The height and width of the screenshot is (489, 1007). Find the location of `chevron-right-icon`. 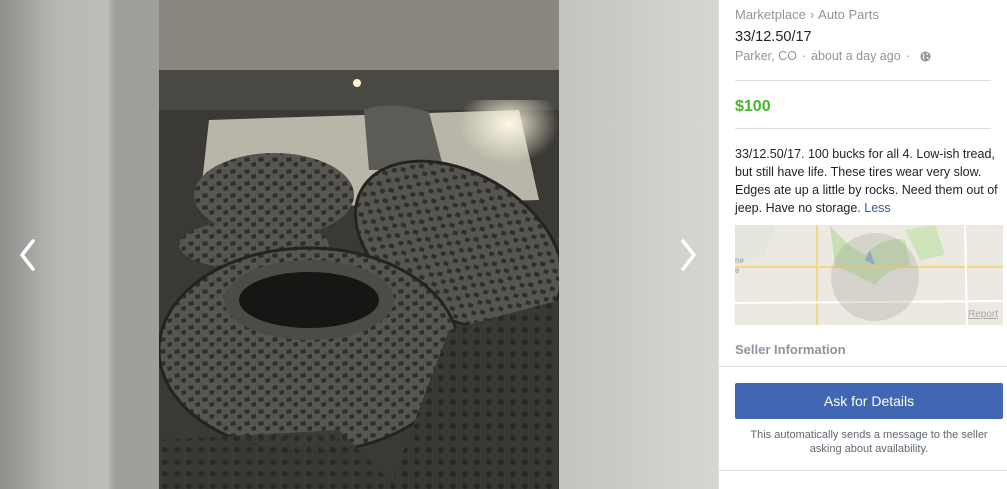

chevron-right-icon is located at coordinates (688, 255).